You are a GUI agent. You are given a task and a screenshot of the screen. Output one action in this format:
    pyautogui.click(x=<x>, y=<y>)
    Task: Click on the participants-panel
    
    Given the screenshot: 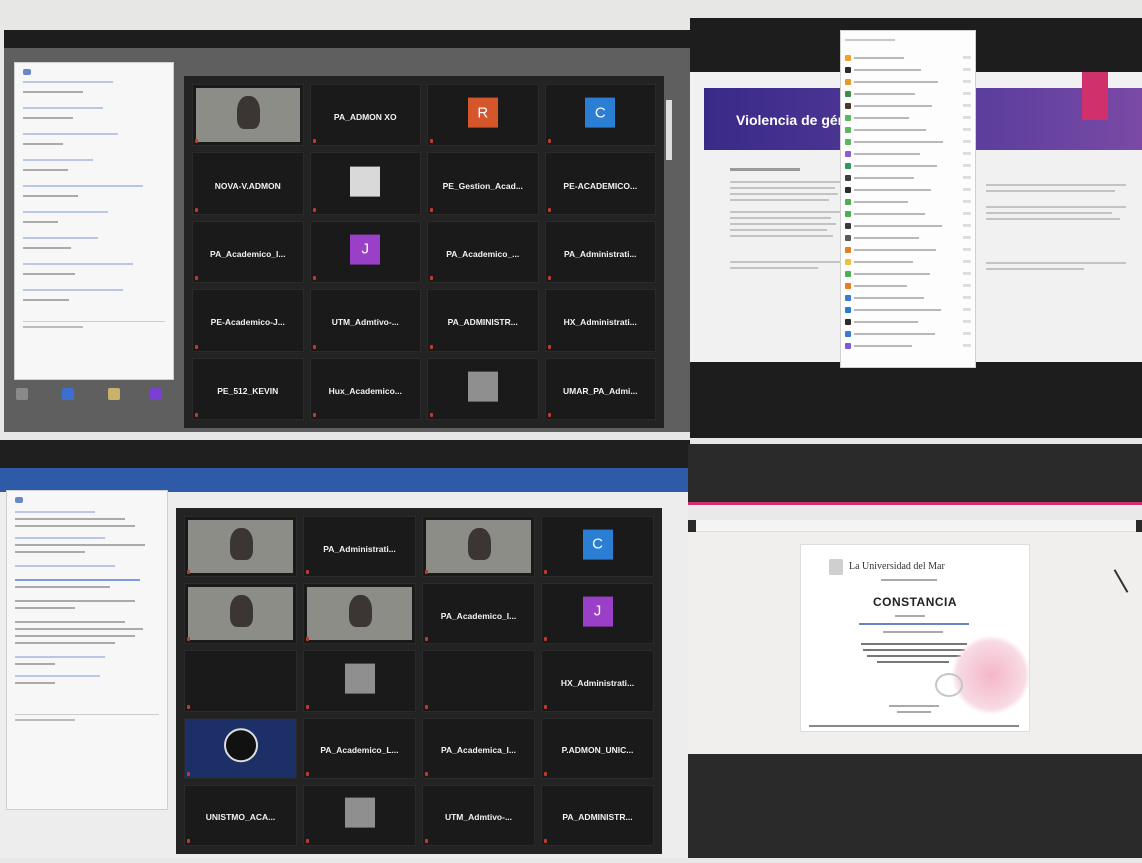 What is the action you would take?
    pyautogui.click(x=908, y=199)
    